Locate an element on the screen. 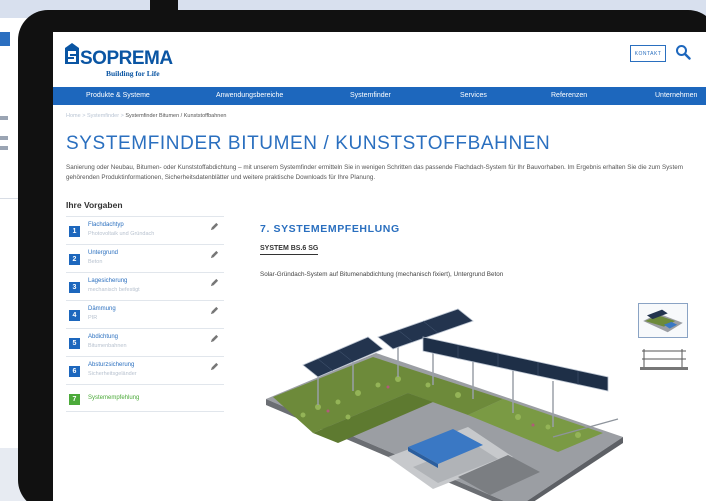 This screenshot has height=501, width=706. background-tab-marker is located at coordinates (5, 39).